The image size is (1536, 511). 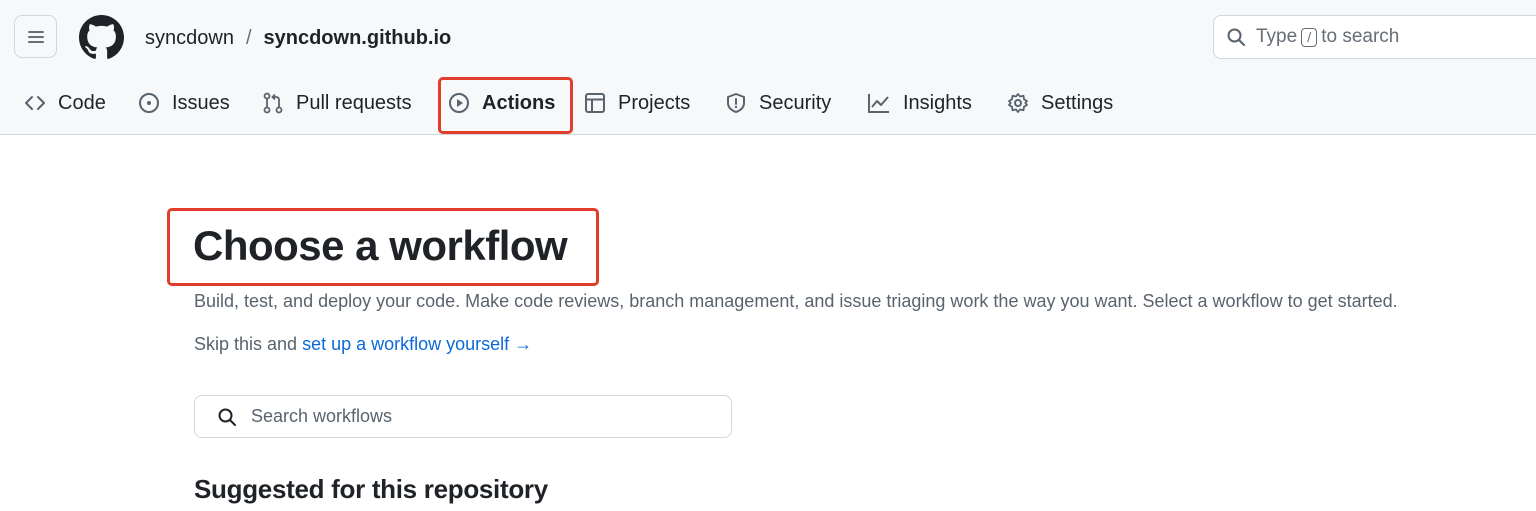 What do you see at coordinates (35, 103) in the screenshot?
I see `code-icon` at bounding box center [35, 103].